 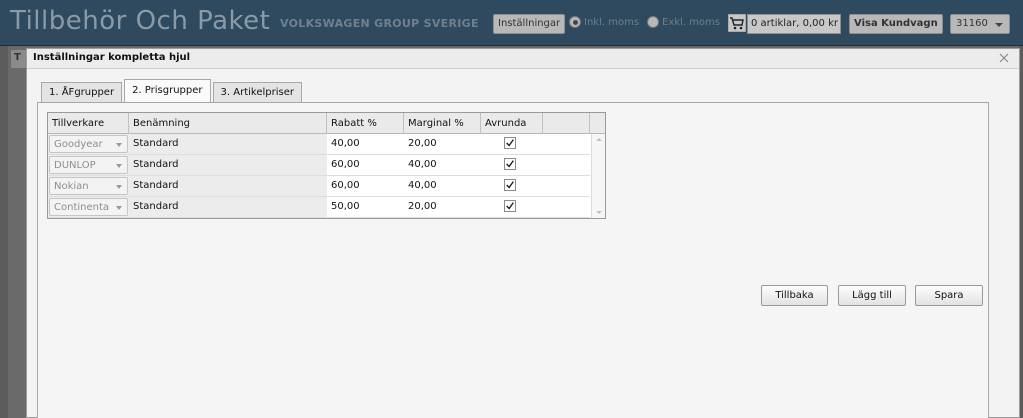 What do you see at coordinates (691, 22) in the screenshot?
I see `vat-excl-label: Exkl. moms` at bounding box center [691, 22].